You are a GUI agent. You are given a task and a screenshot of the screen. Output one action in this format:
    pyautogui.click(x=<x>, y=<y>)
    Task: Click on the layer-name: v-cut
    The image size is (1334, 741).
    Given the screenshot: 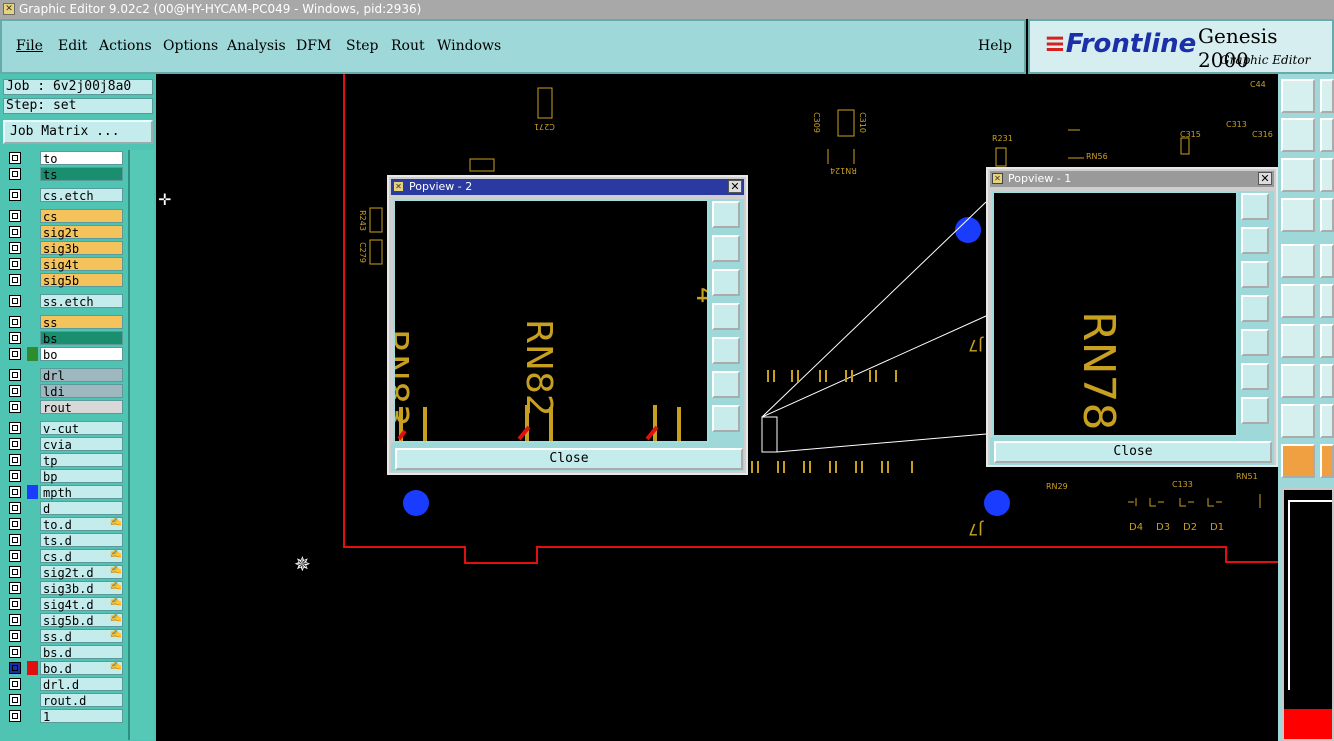 What is the action you would take?
    pyautogui.click(x=81, y=428)
    